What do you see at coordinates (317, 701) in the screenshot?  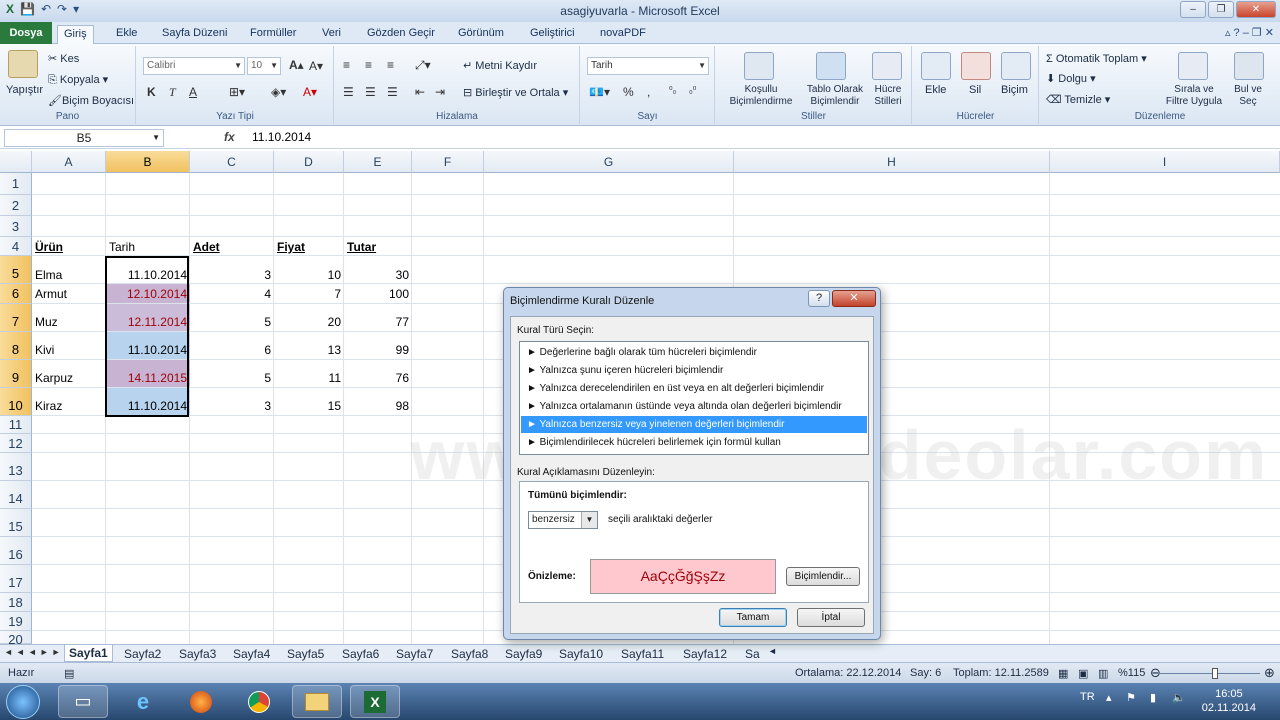 I see `file-explorer-icon` at bounding box center [317, 701].